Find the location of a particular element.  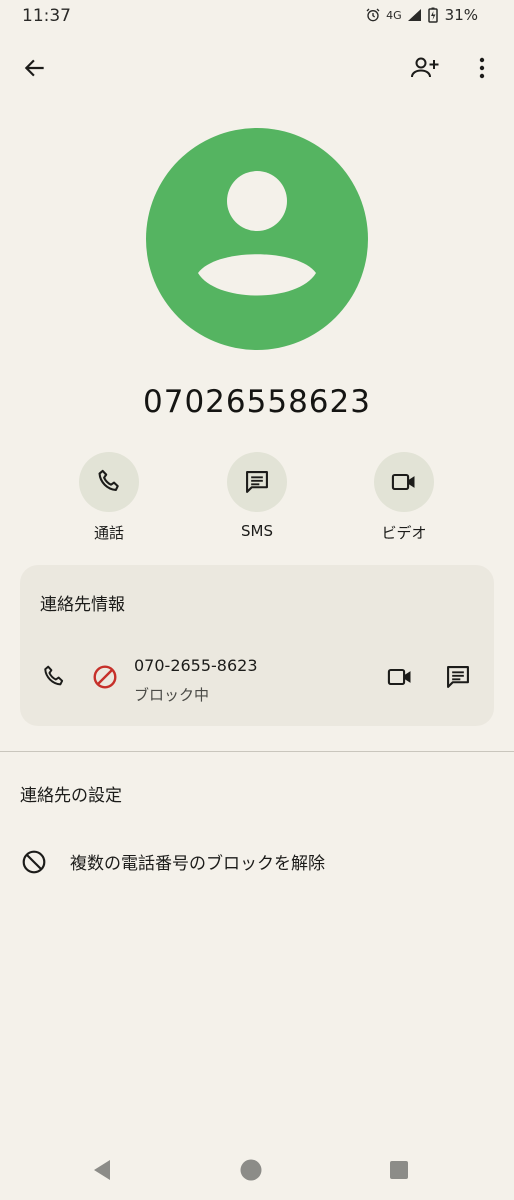

row-message-button is located at coordinates (458, 677).